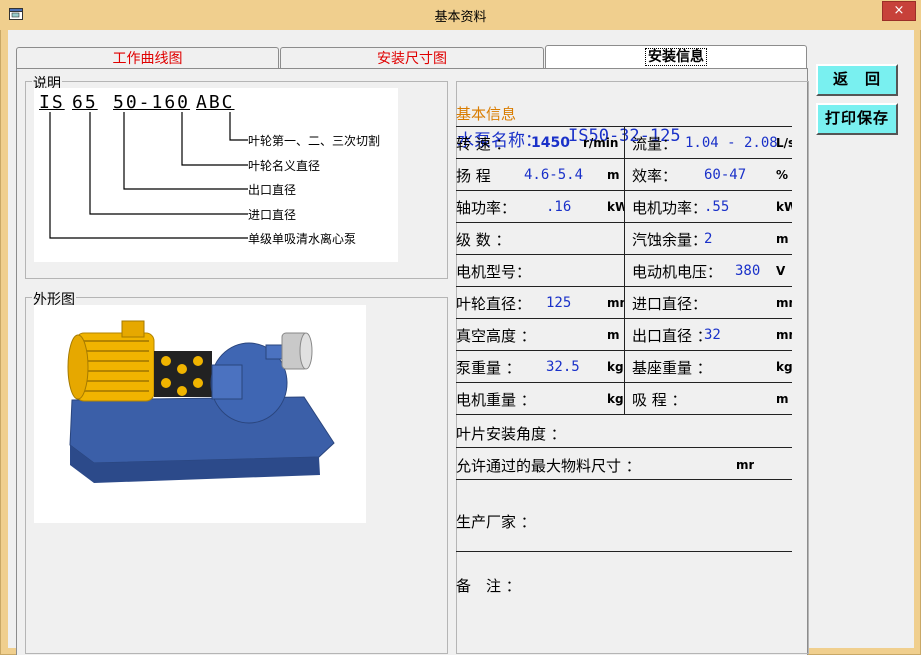 The width and height of the screenshot is (921, 655). I want to click on info-group-label: 基本信息, so click(486, 114).